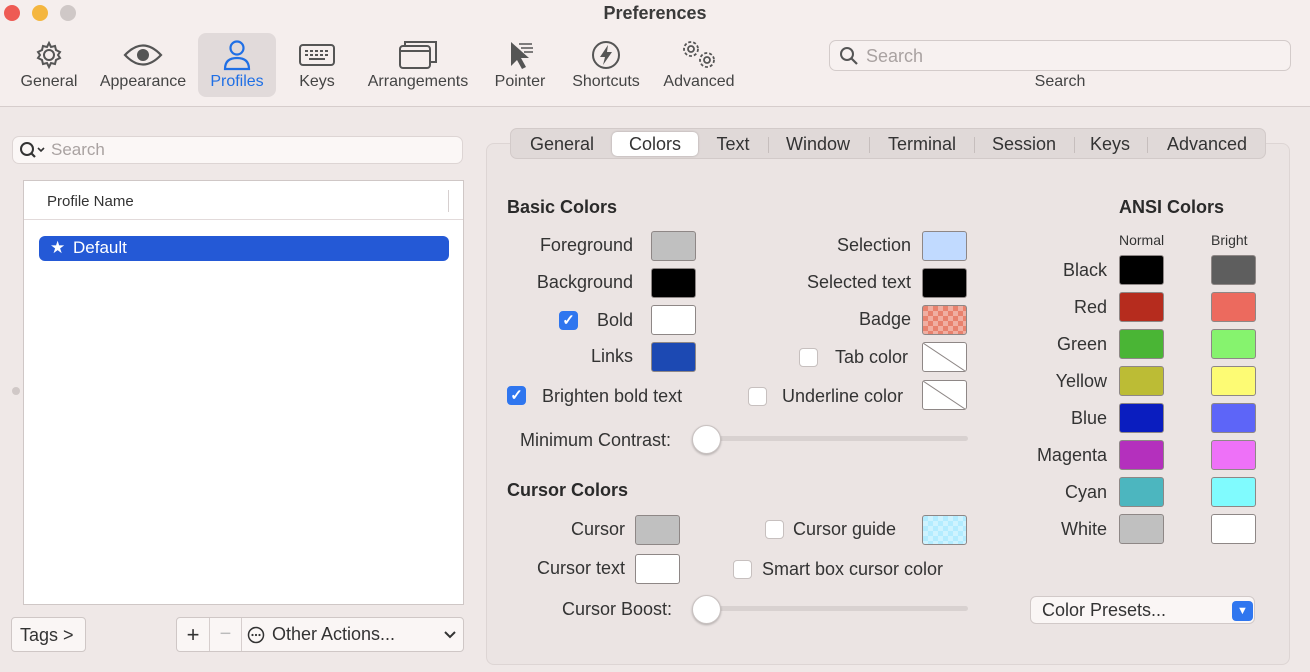  Describe the element at coordinates (1081, 381) in the screenshot. I see `ansi-label-yellow: Yellow` at that location.